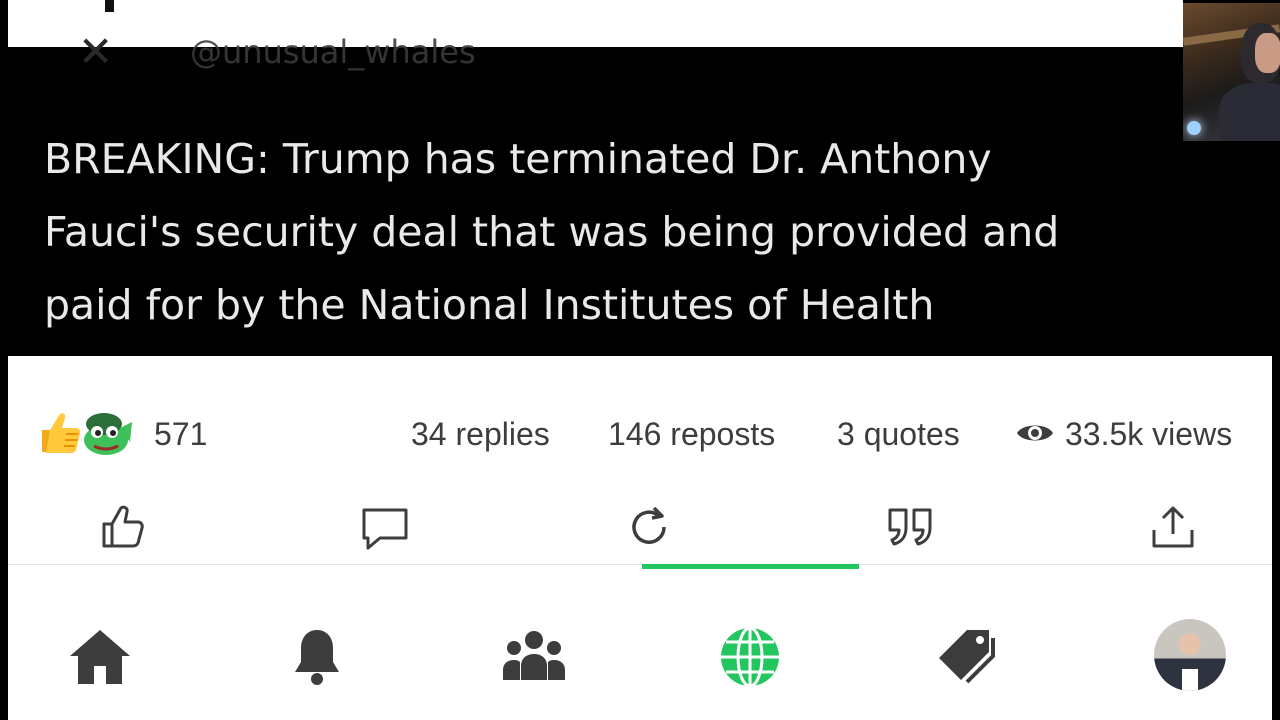  Describe the element at coordinates (480, 434) in the screenshot. I see `replies-count: 34 replies` at that location.